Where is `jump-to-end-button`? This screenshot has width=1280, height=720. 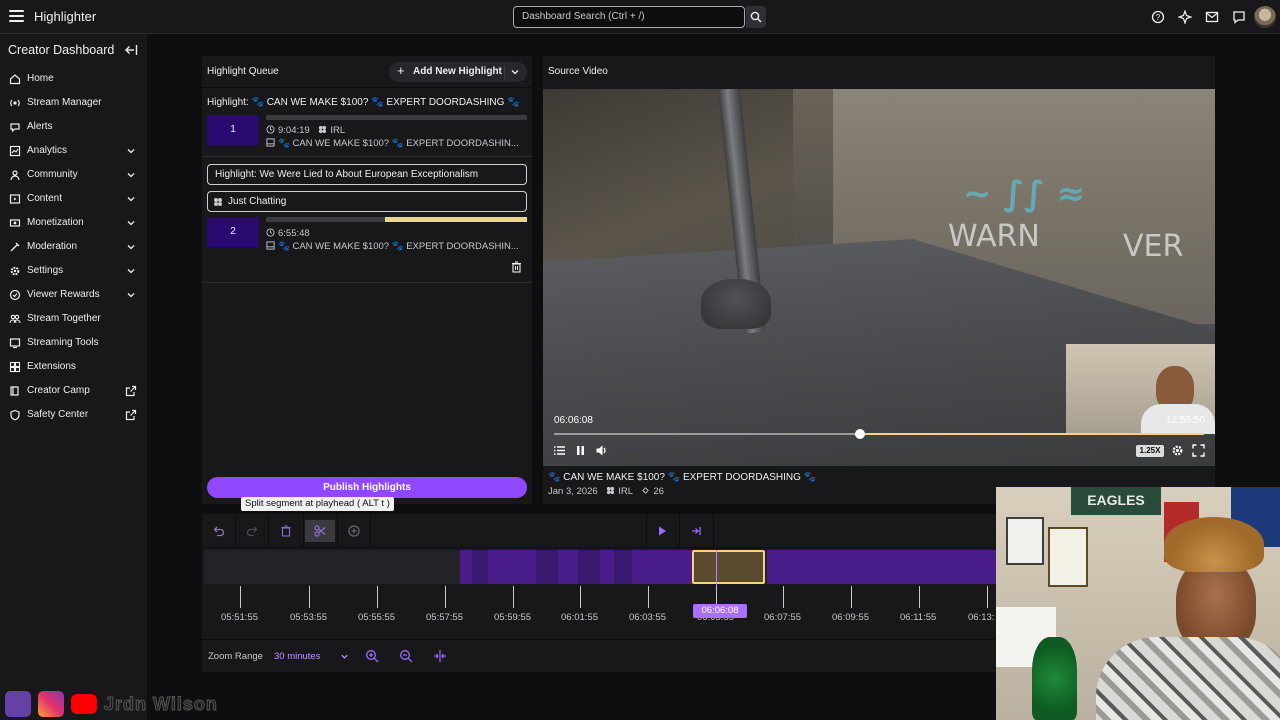 jump-to-end-button is located at coordinates (696, 531).